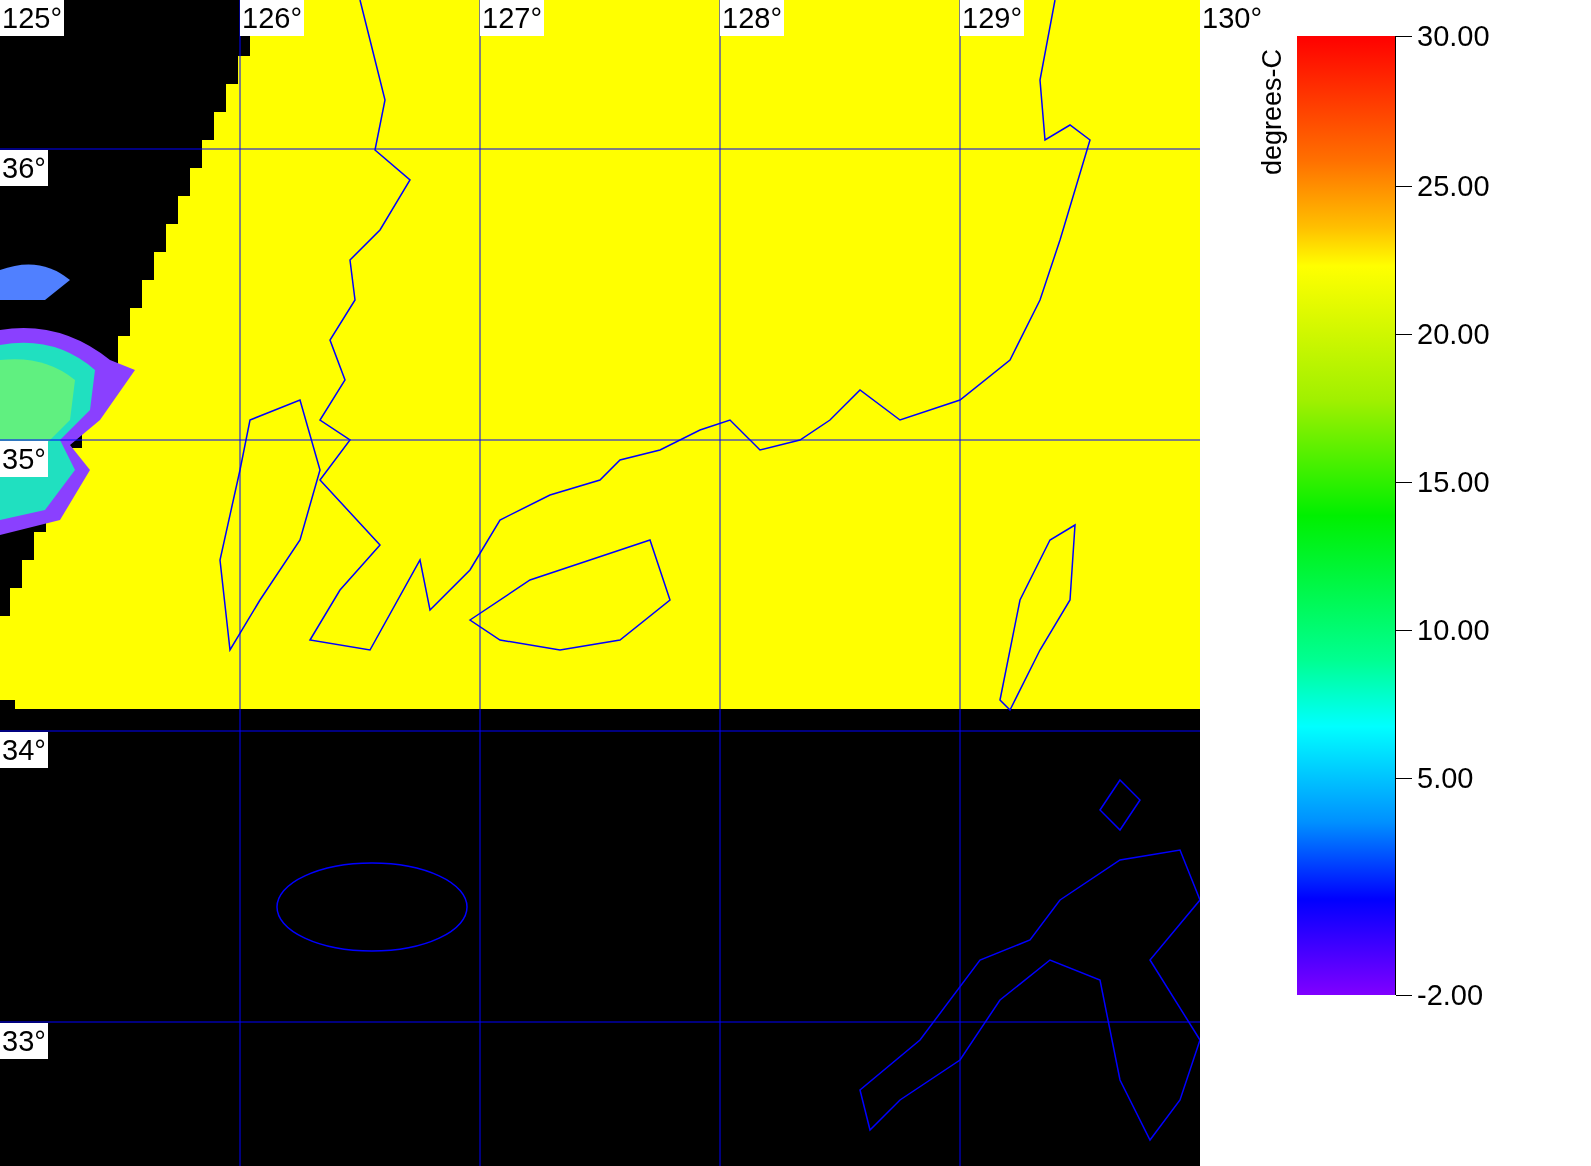 The width and height of the screenshot is (1591, 1166). Describe the element at coordinates (24, 459) in the screenshot. I see `latitude-label: 35°` at that location.